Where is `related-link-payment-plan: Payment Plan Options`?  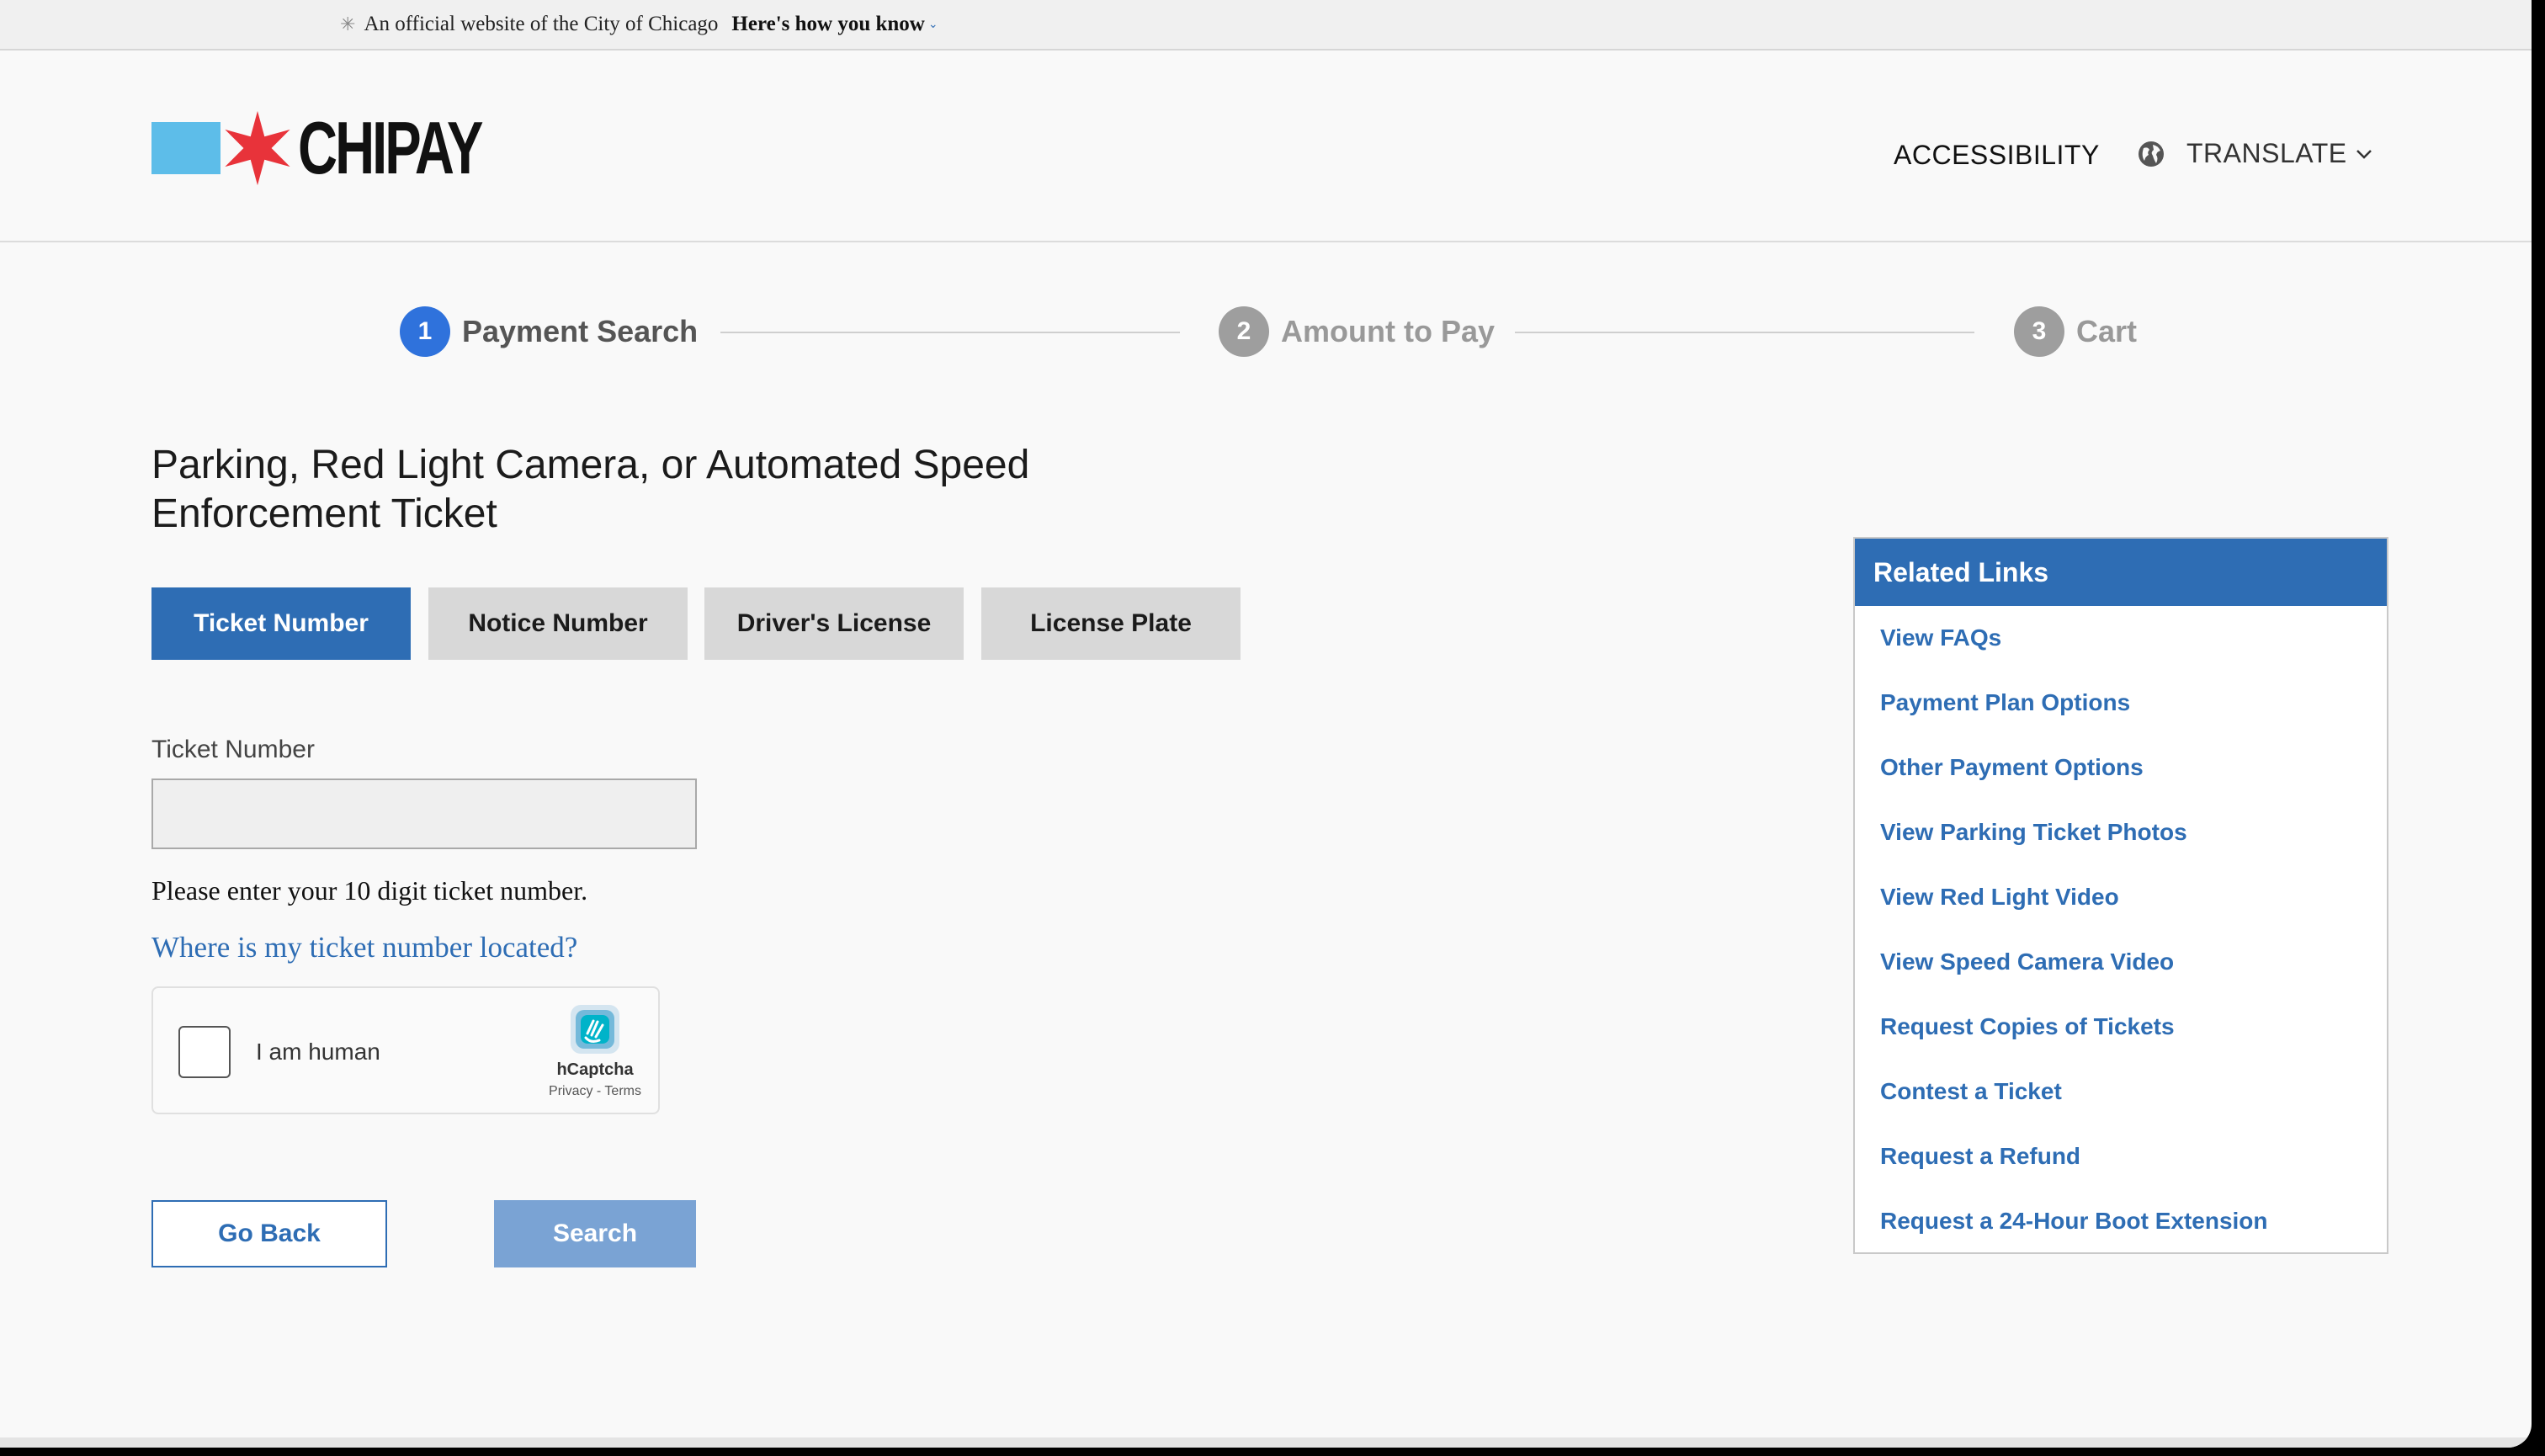 related-link-payment-plan: Payment Plan Options is located at coordinates (2133, 718).